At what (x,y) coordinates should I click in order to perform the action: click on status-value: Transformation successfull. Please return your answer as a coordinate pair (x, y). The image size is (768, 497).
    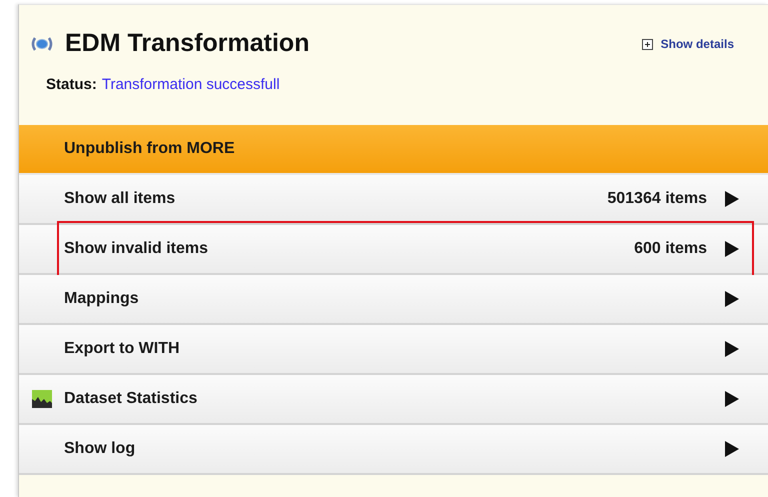
    Looking at the image, I should click on (191, 84).